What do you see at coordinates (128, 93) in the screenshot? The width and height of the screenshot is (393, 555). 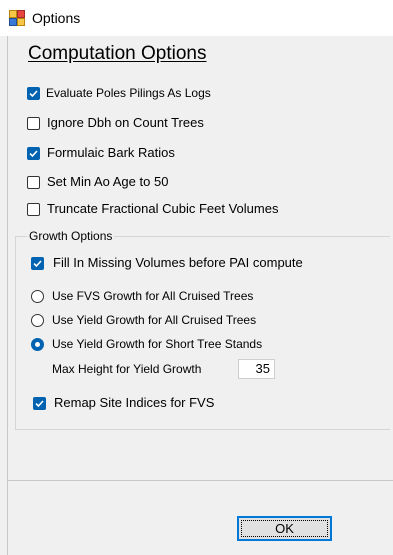 I see `checkbox-label: Evaluate Poles Pilings As Logs` at bounding box center [128, 93].